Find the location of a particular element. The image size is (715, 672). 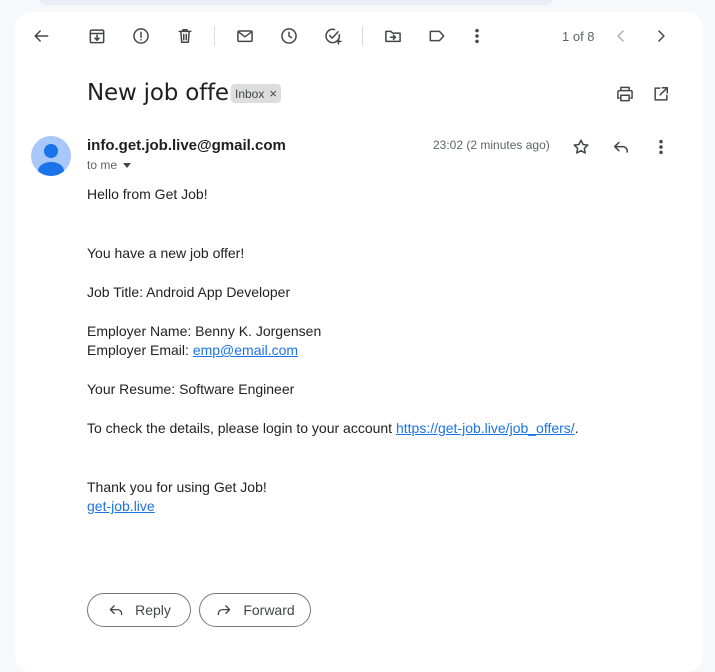

email-subject: New job offer is located at coordinates (163, 93).